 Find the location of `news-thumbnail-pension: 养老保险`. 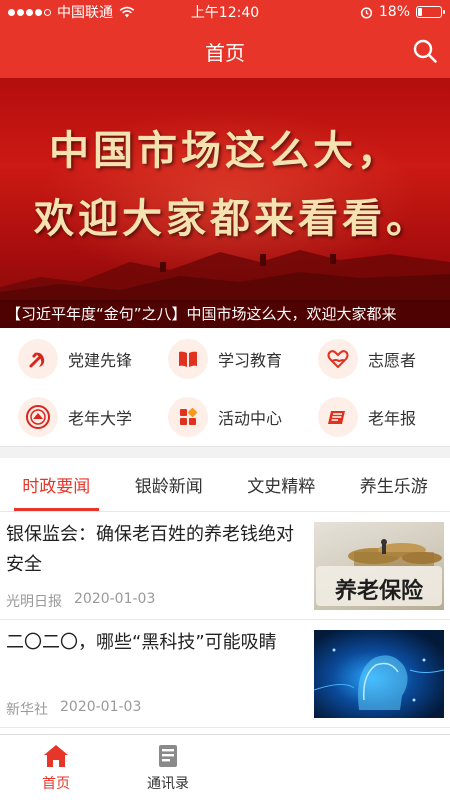

news-thumbnail-pension: 养老保险 is located at coordinates (379, 566).